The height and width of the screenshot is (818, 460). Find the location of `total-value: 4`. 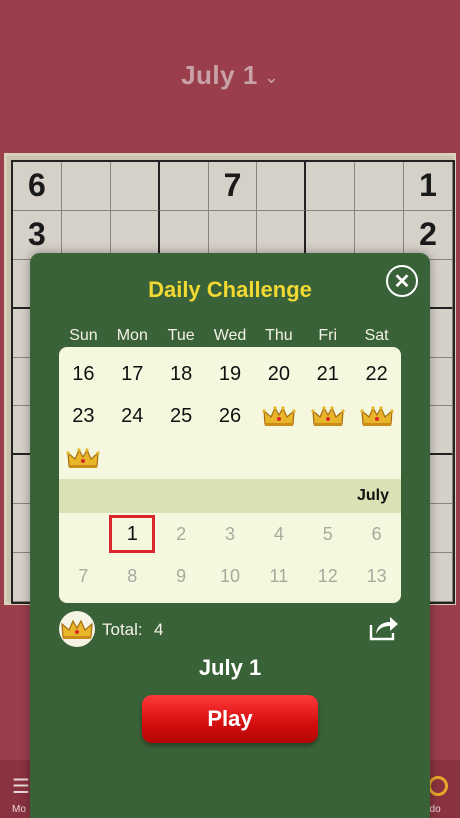

total-value: 4 is located at coordinates (159, 629).